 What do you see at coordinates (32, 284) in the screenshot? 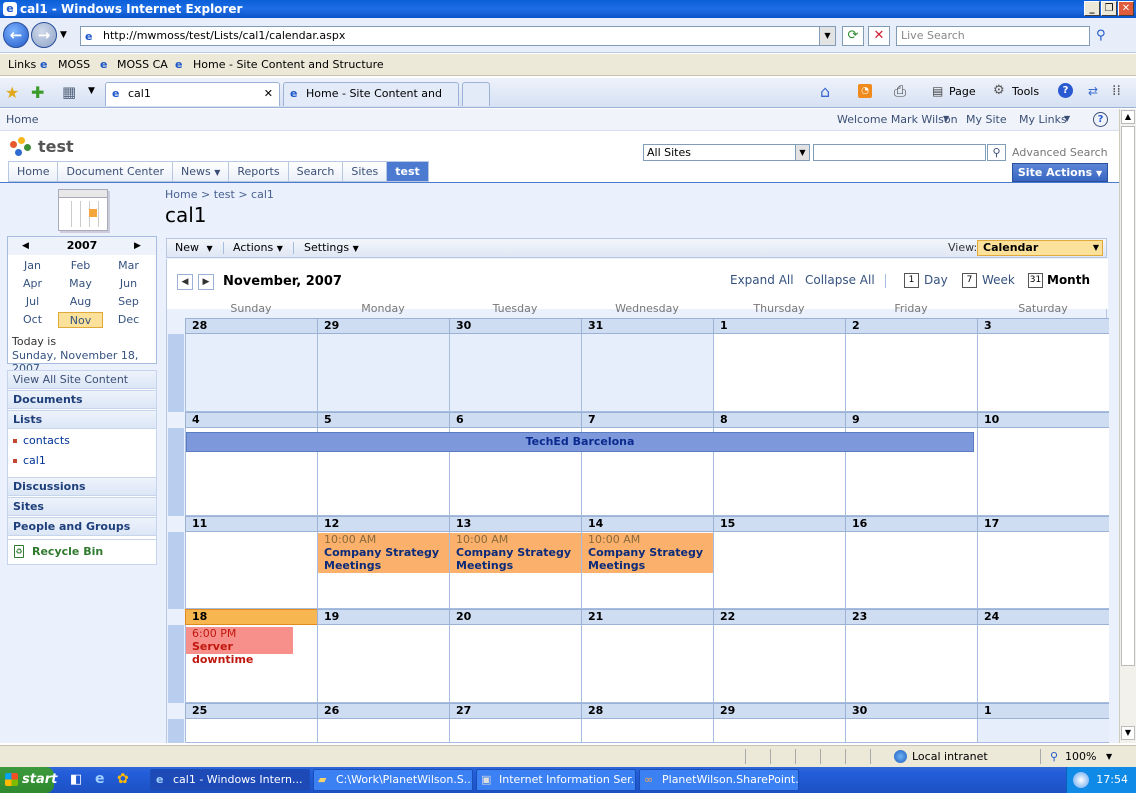
I see `month-apr: Apr` at bounding box center [32, 284].